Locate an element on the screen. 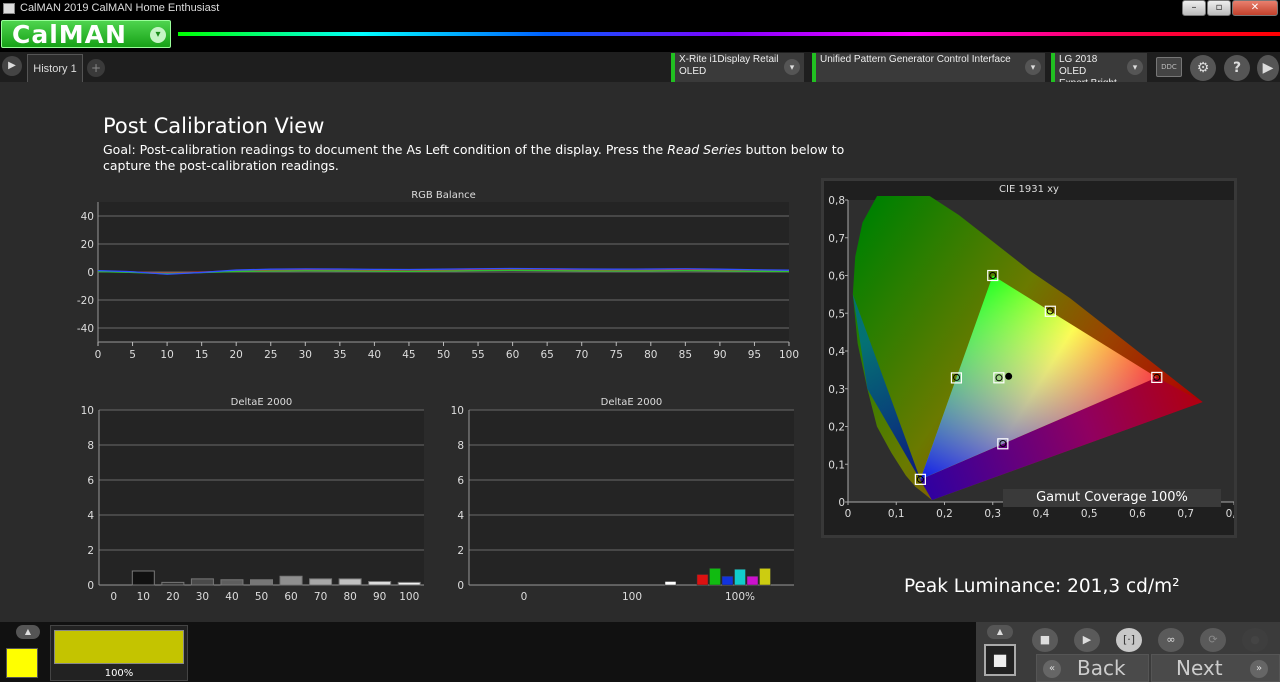 The image size is (1280, 682). tab-nav-arrow-icon: ▶ is located at coordinates (12, 66).